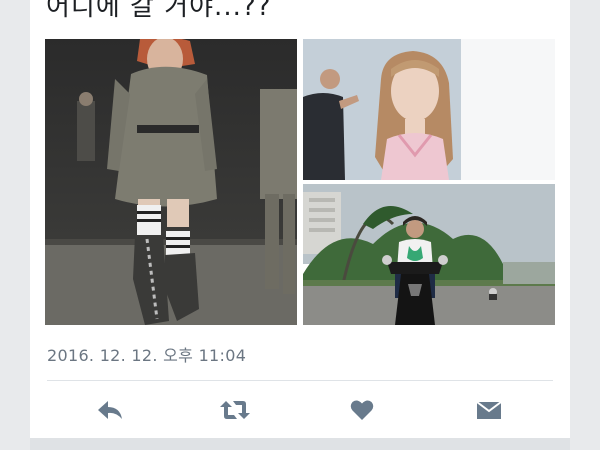 The width and height of the screenshot is (600, 450). I want to click on divider, so click(300, 380).